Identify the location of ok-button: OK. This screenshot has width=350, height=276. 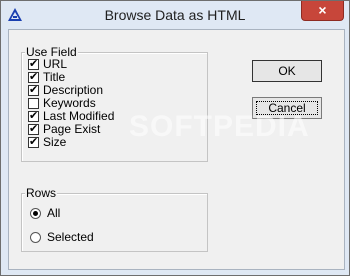
(287, 71).